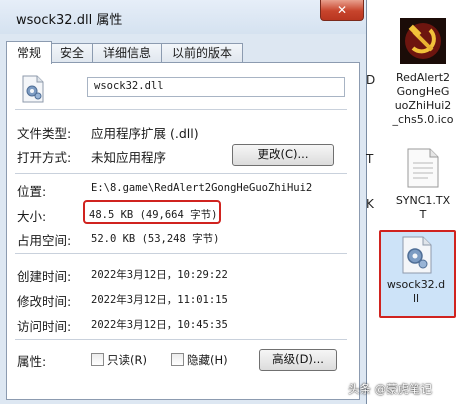 This screenshot has width=460, height=404. I want to click on clipped-desktop-label: T, so click(370, 159).